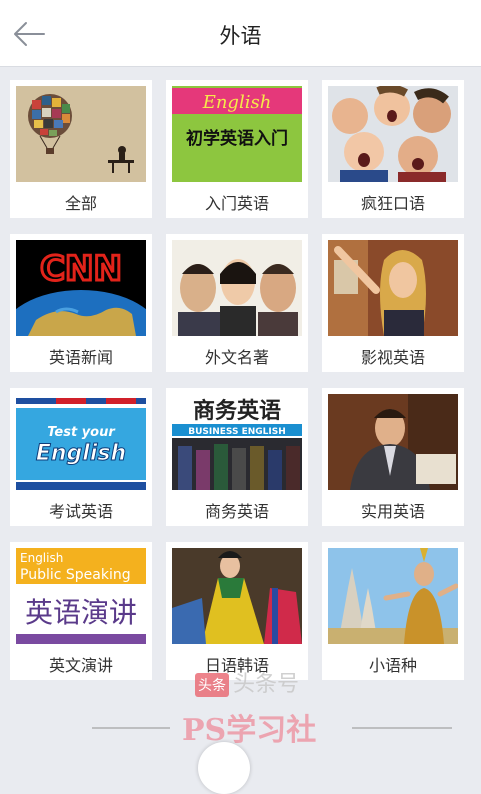 Image resolution: width=481 pixels, height=794 pixels. Describe the element at coordinates (392, 203) in the screenshot. I see `tile-label: 疯狂口语` at that location.